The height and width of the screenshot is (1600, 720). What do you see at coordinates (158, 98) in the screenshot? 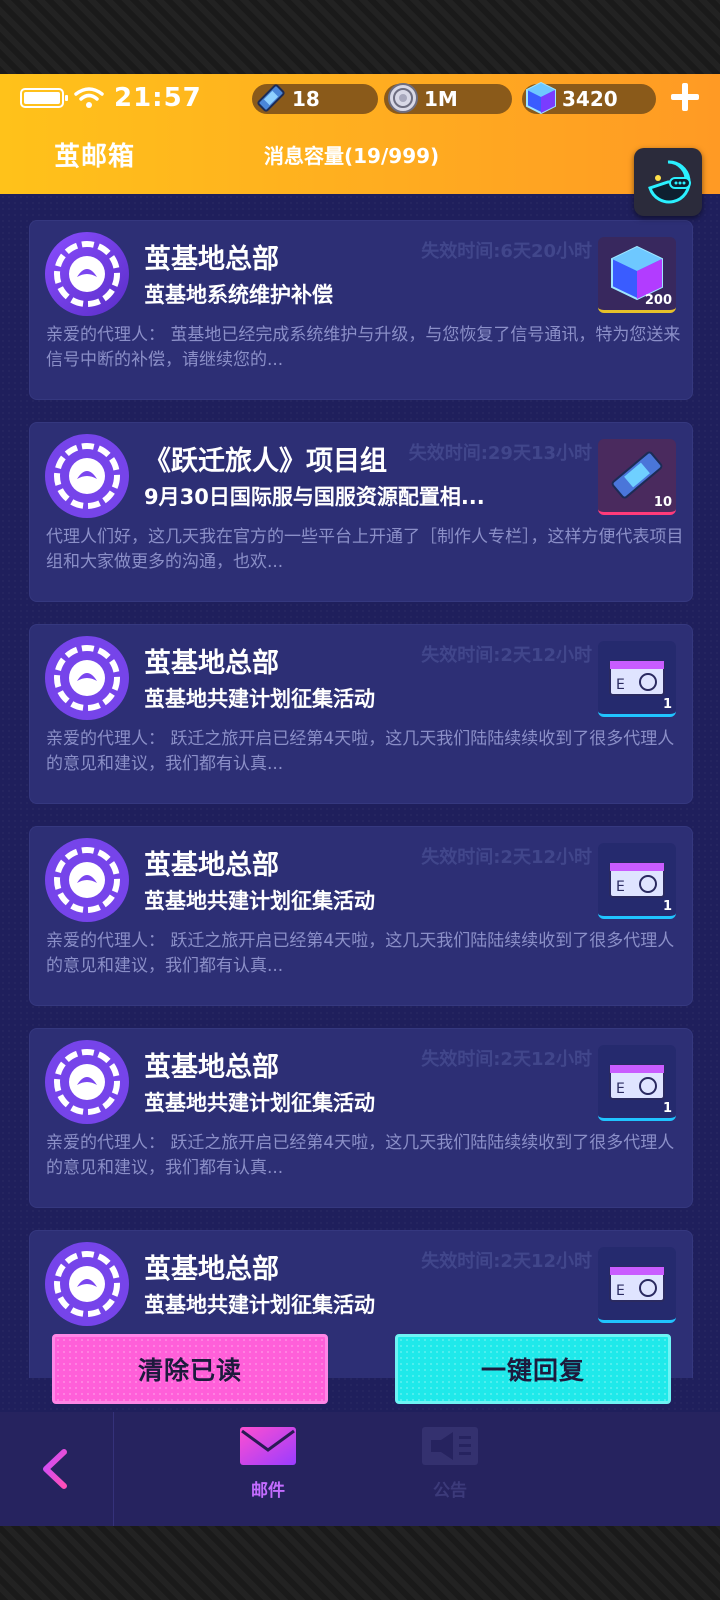
I see `clock-time: 21:57` at bounding box center [158, 98].